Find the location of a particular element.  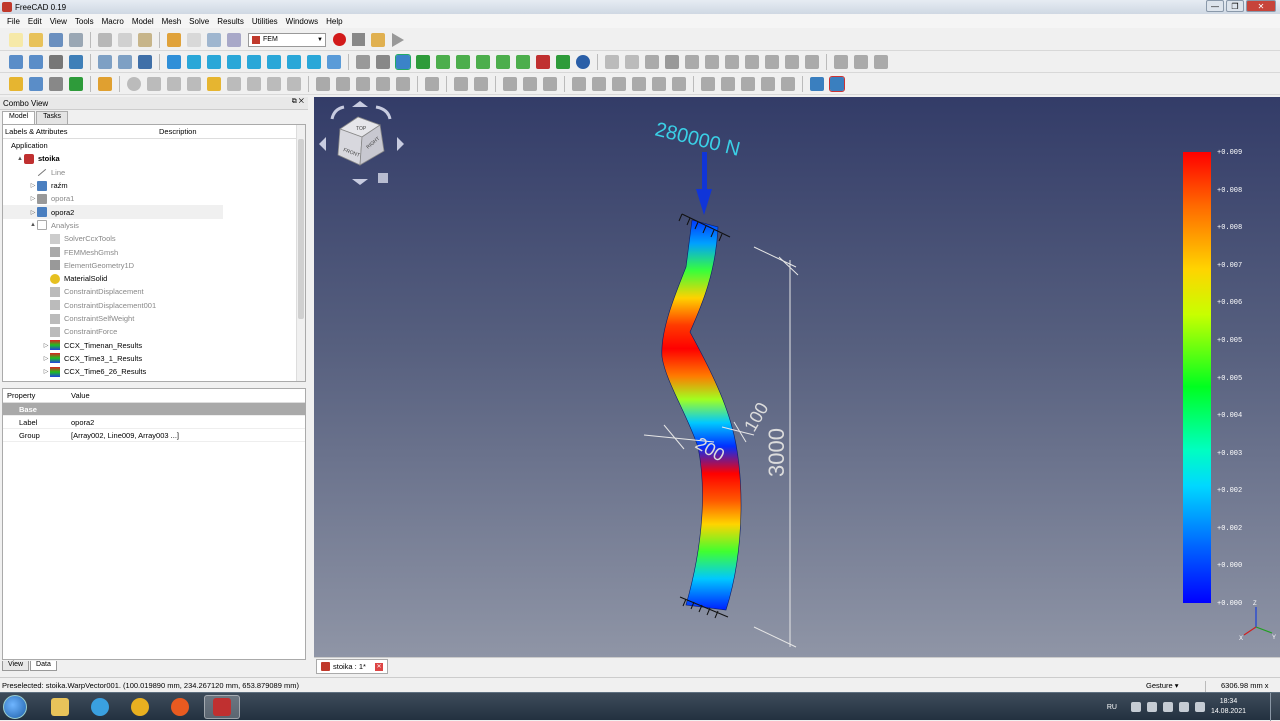

measure-icon is located at coordinates (334, 61).